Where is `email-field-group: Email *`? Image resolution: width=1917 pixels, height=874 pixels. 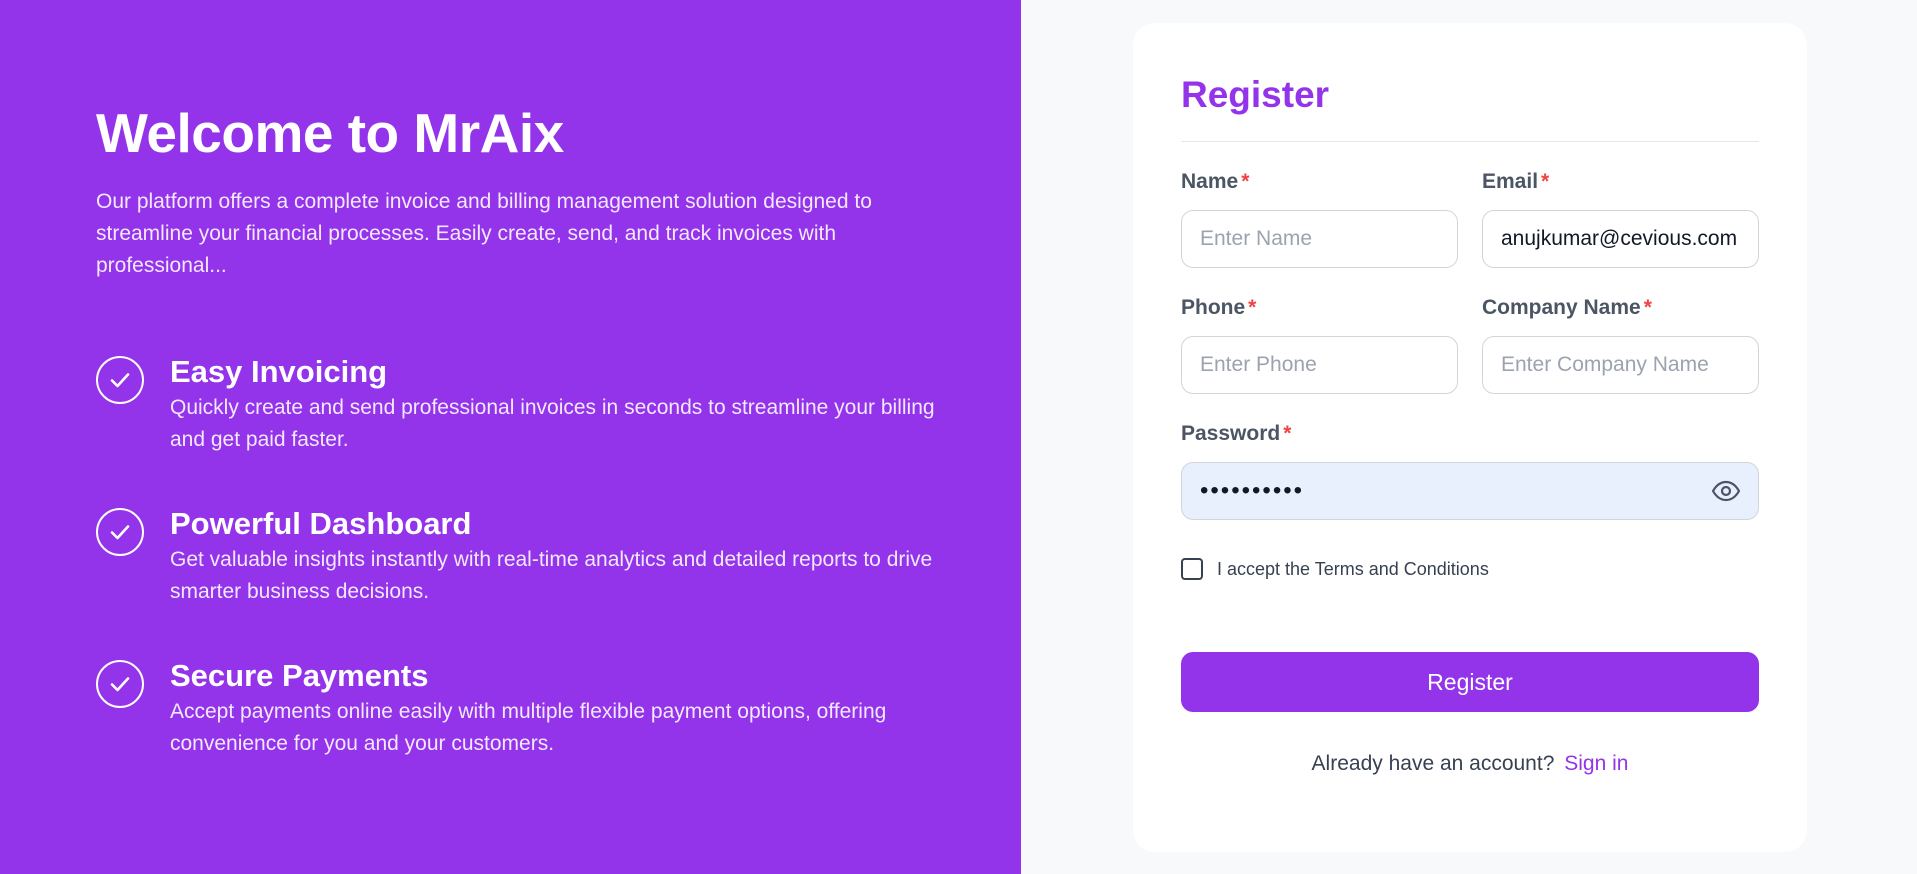 email-field-group: Email * is located at coordinates (1620, 218).